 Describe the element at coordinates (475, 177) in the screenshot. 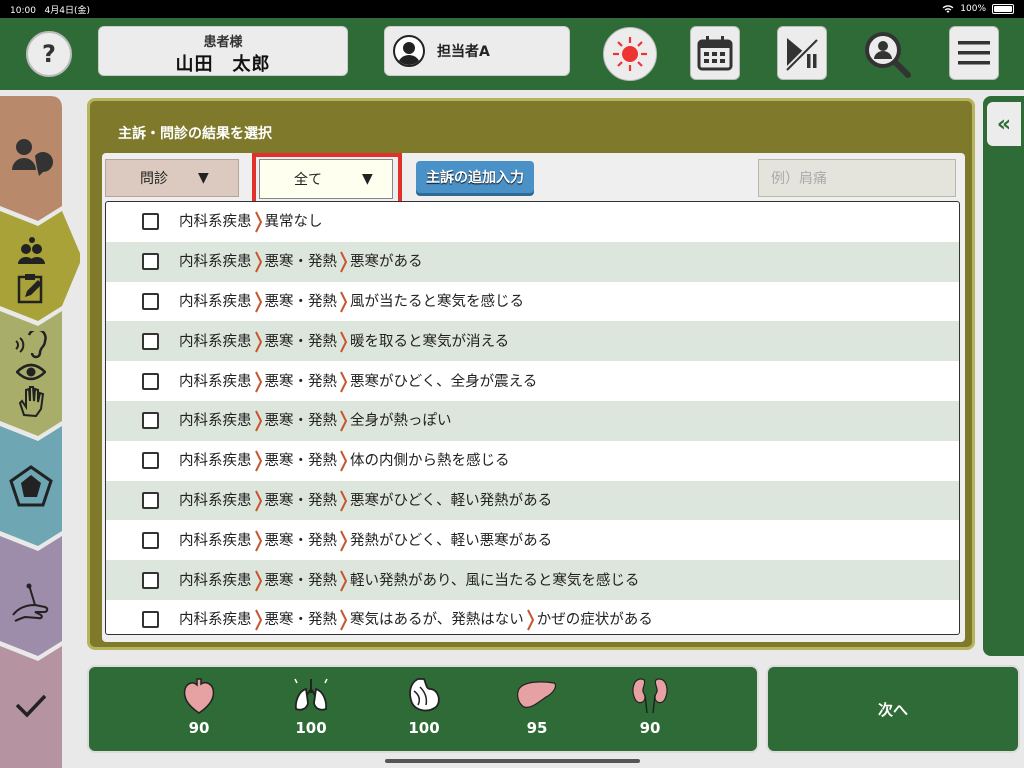

I see `add-complaint-button: 主訴の追加入力` at that location.